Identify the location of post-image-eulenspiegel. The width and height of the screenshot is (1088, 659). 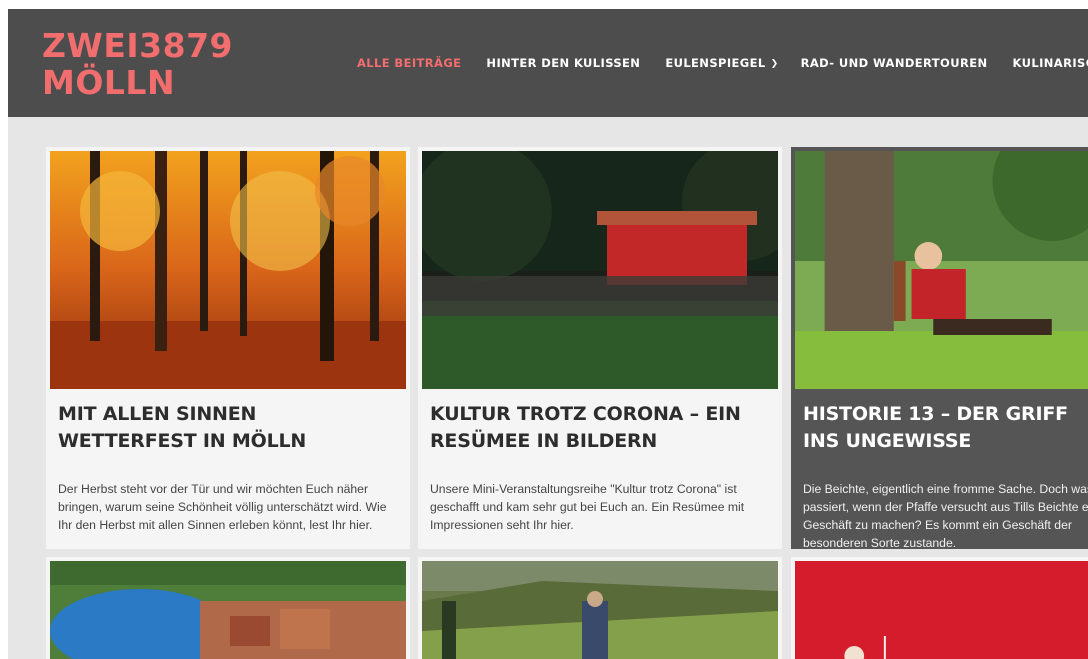
(941, 270).